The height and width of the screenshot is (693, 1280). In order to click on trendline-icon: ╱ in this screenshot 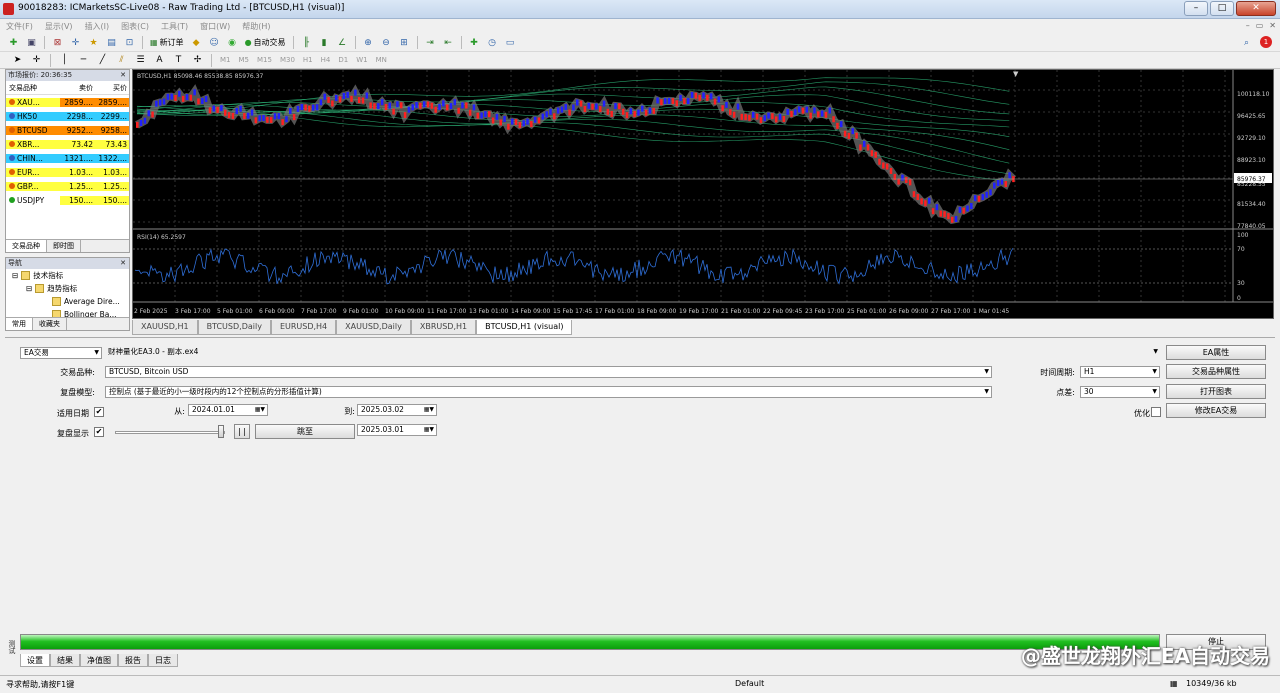, I will do `click(102, 60)`.